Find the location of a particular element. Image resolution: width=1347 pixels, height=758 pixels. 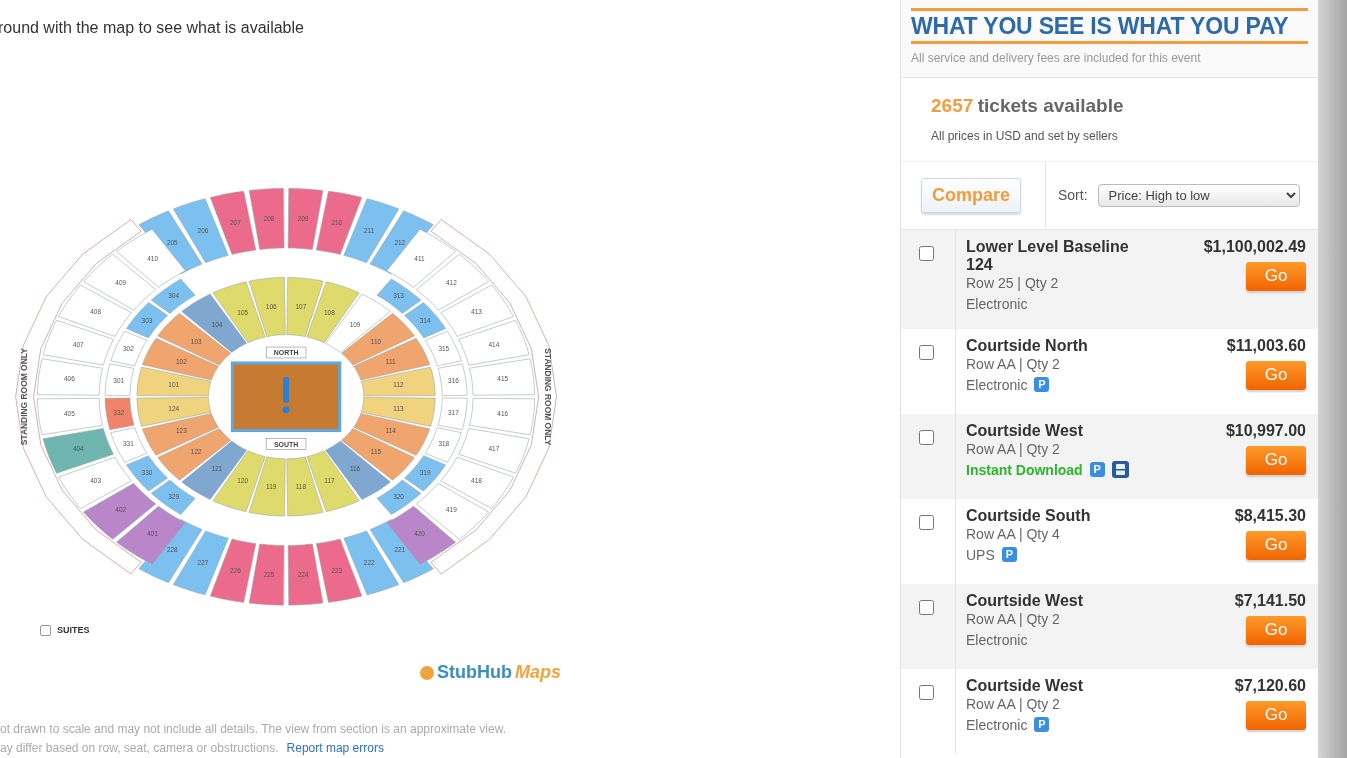

ticket-count: 2657 is located at coordinates (952, 105).